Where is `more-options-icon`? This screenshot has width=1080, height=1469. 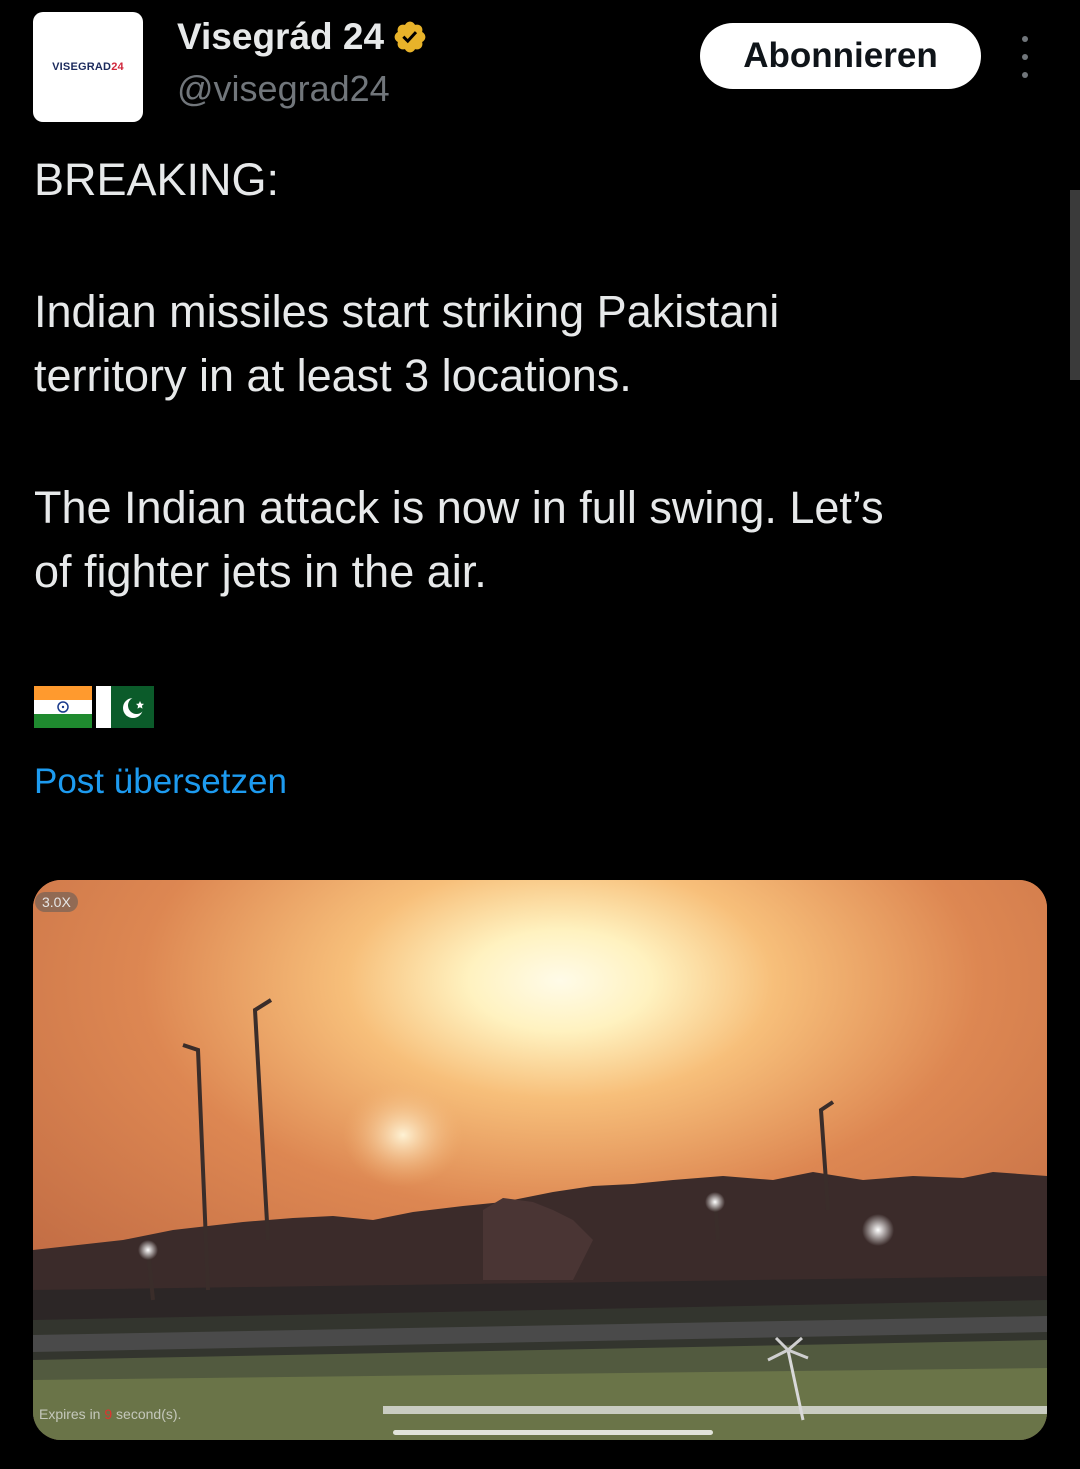 more-options-icon is located at coordinates (1025, 57).